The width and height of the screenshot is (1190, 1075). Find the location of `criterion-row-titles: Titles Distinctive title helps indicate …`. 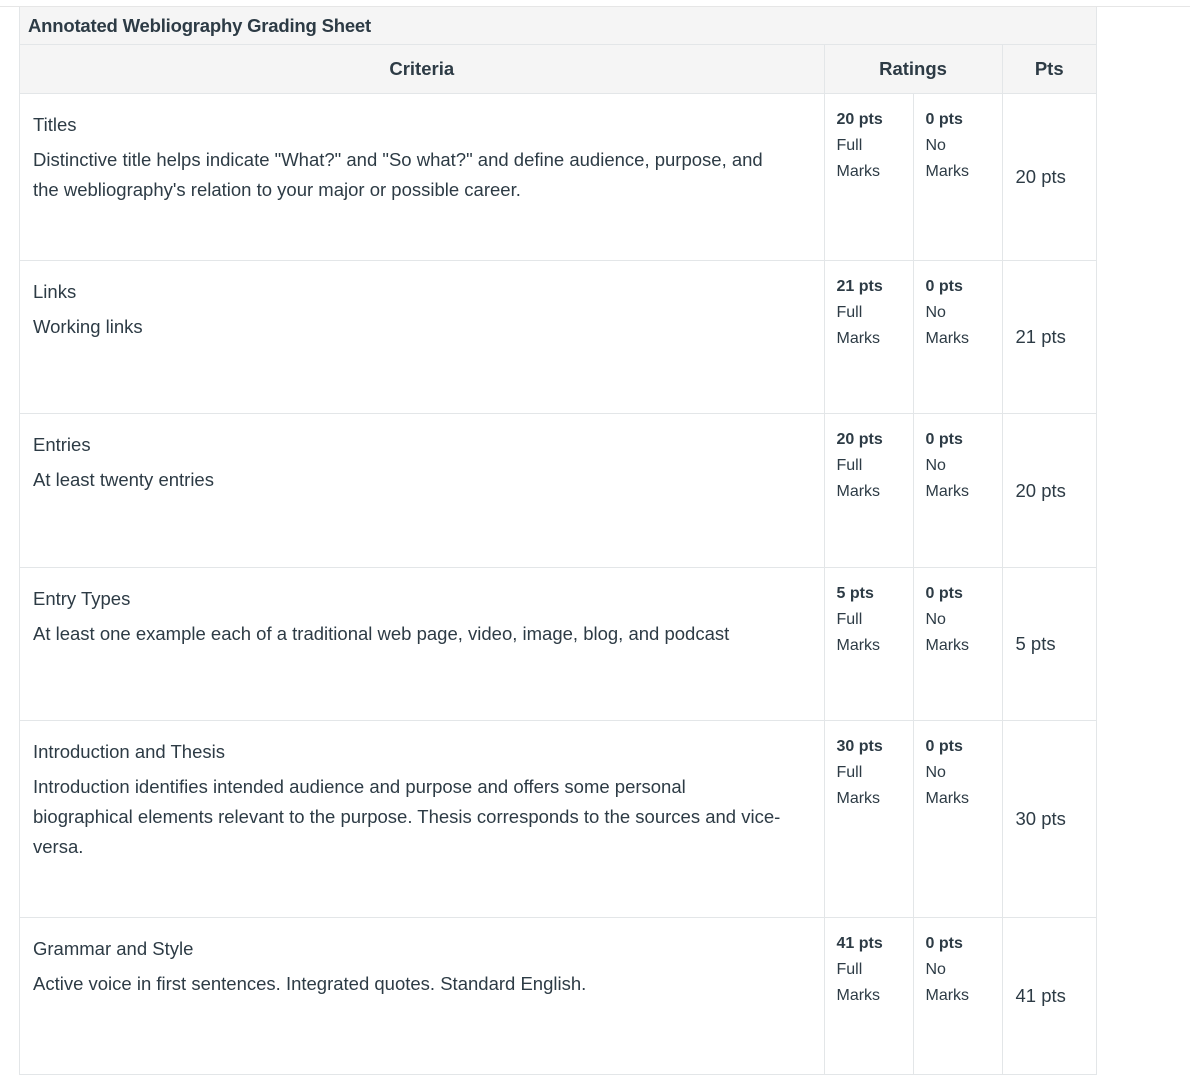

criterion-row-titles: Titles Distinctive title helps indicate … is located at coordinates (558, 177).